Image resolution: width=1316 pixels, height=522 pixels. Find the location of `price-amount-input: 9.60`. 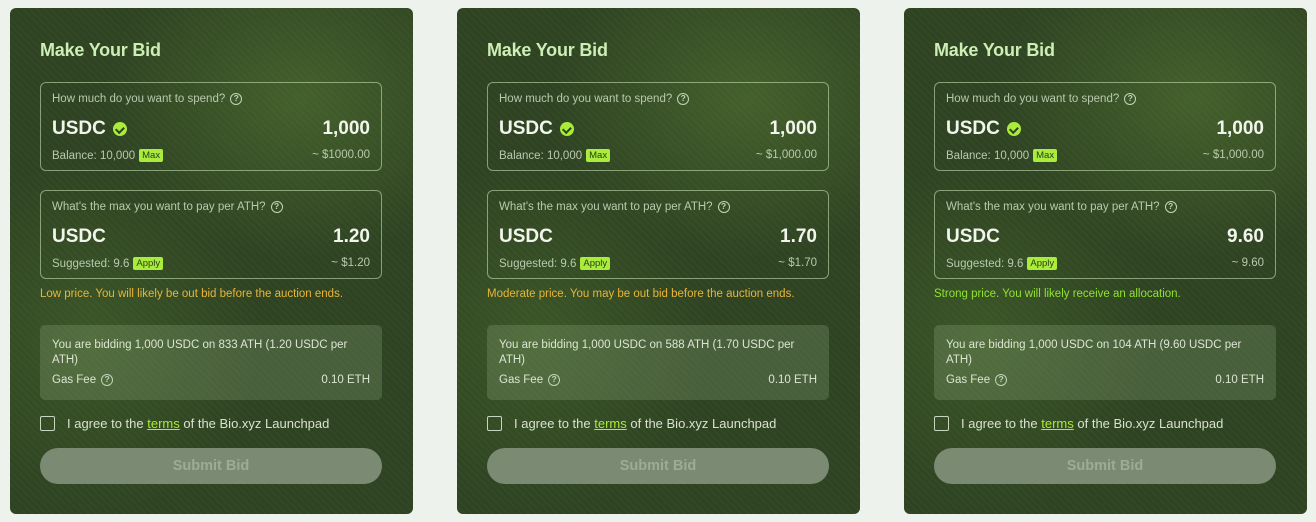

price-amount-input: 9.60 is located at coordinates (1245, 237).